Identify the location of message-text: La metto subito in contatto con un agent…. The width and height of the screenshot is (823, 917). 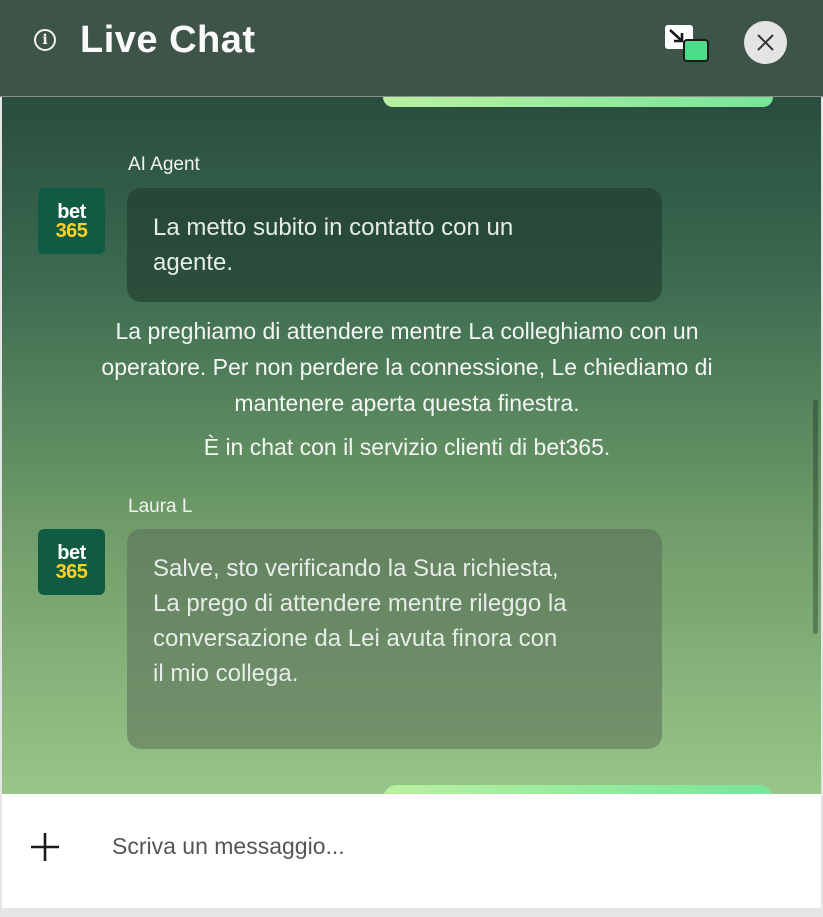
(333, 245).